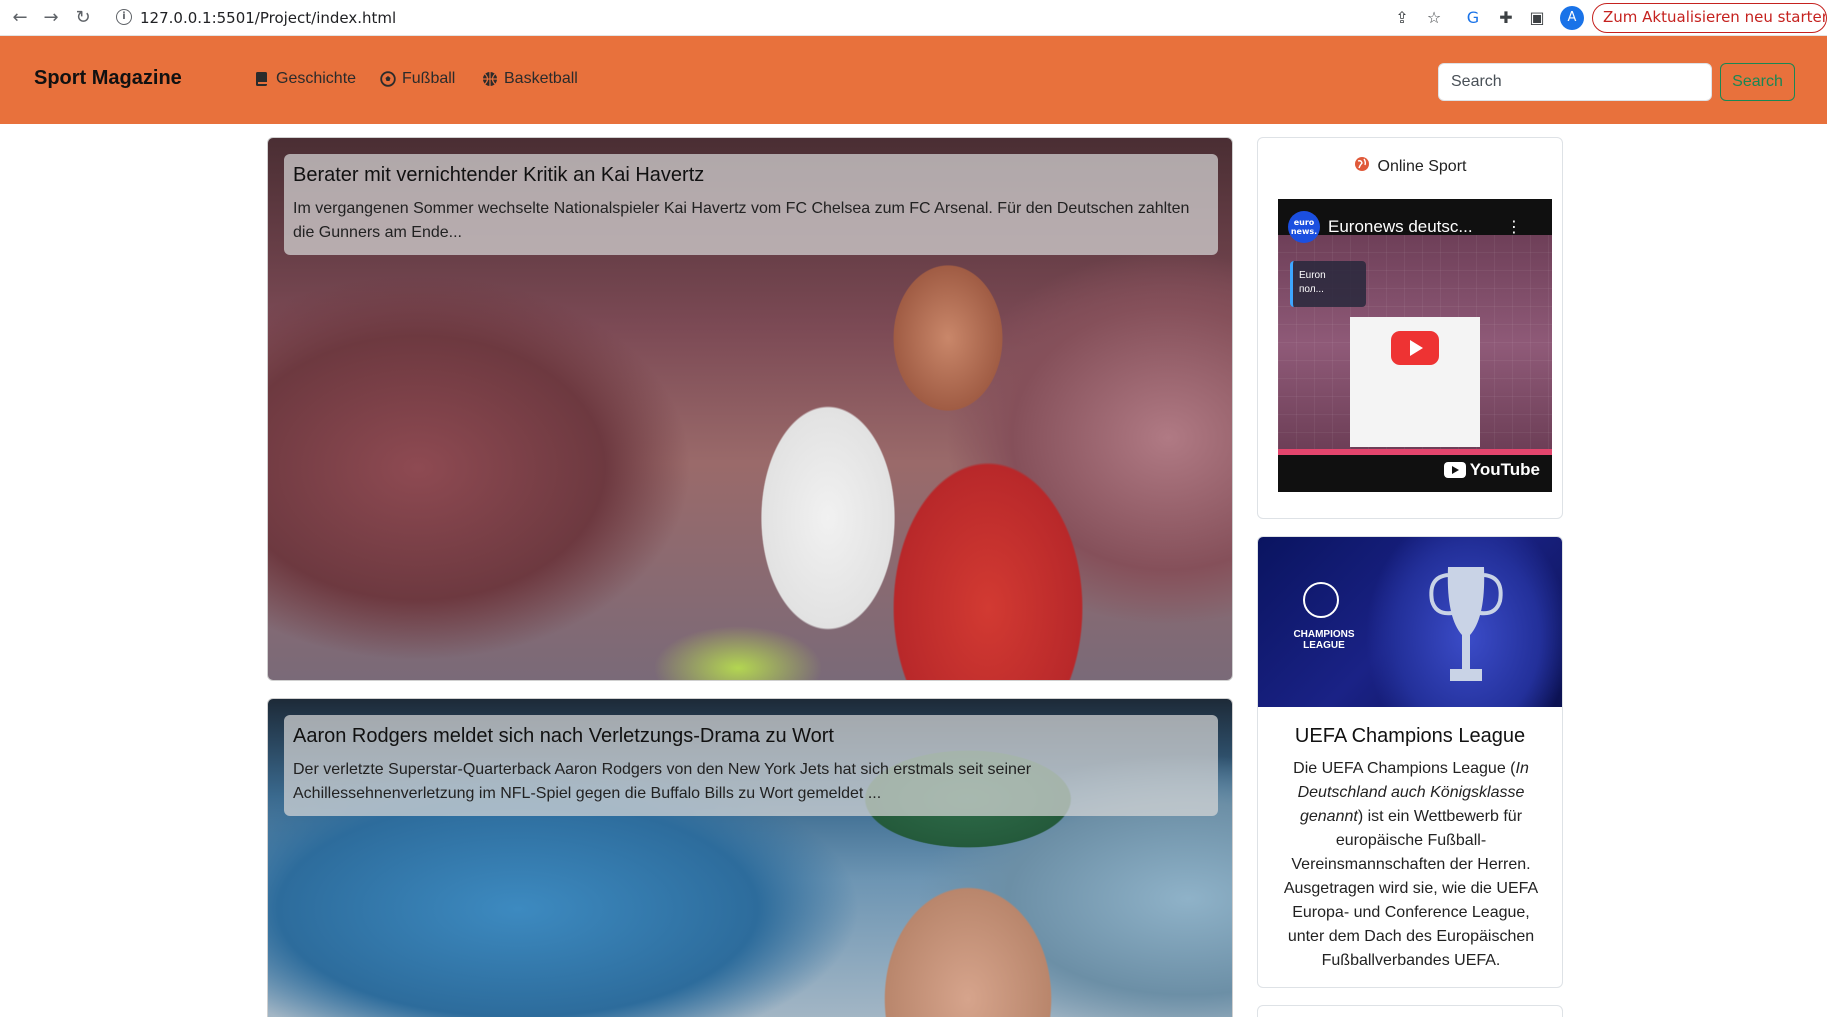  Describe the element at coordinates (83, 18) in the screenshot. I see `reload-icon: ↻` at that location.